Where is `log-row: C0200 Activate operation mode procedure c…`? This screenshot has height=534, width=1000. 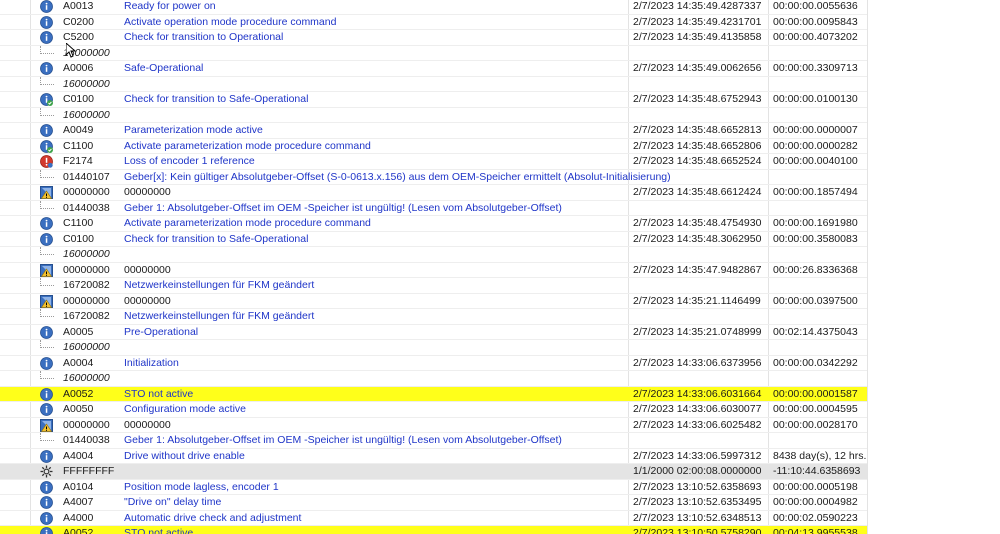 log-row: C0200 Activate operation mode procedure c… is located at coordinates (433, 22).